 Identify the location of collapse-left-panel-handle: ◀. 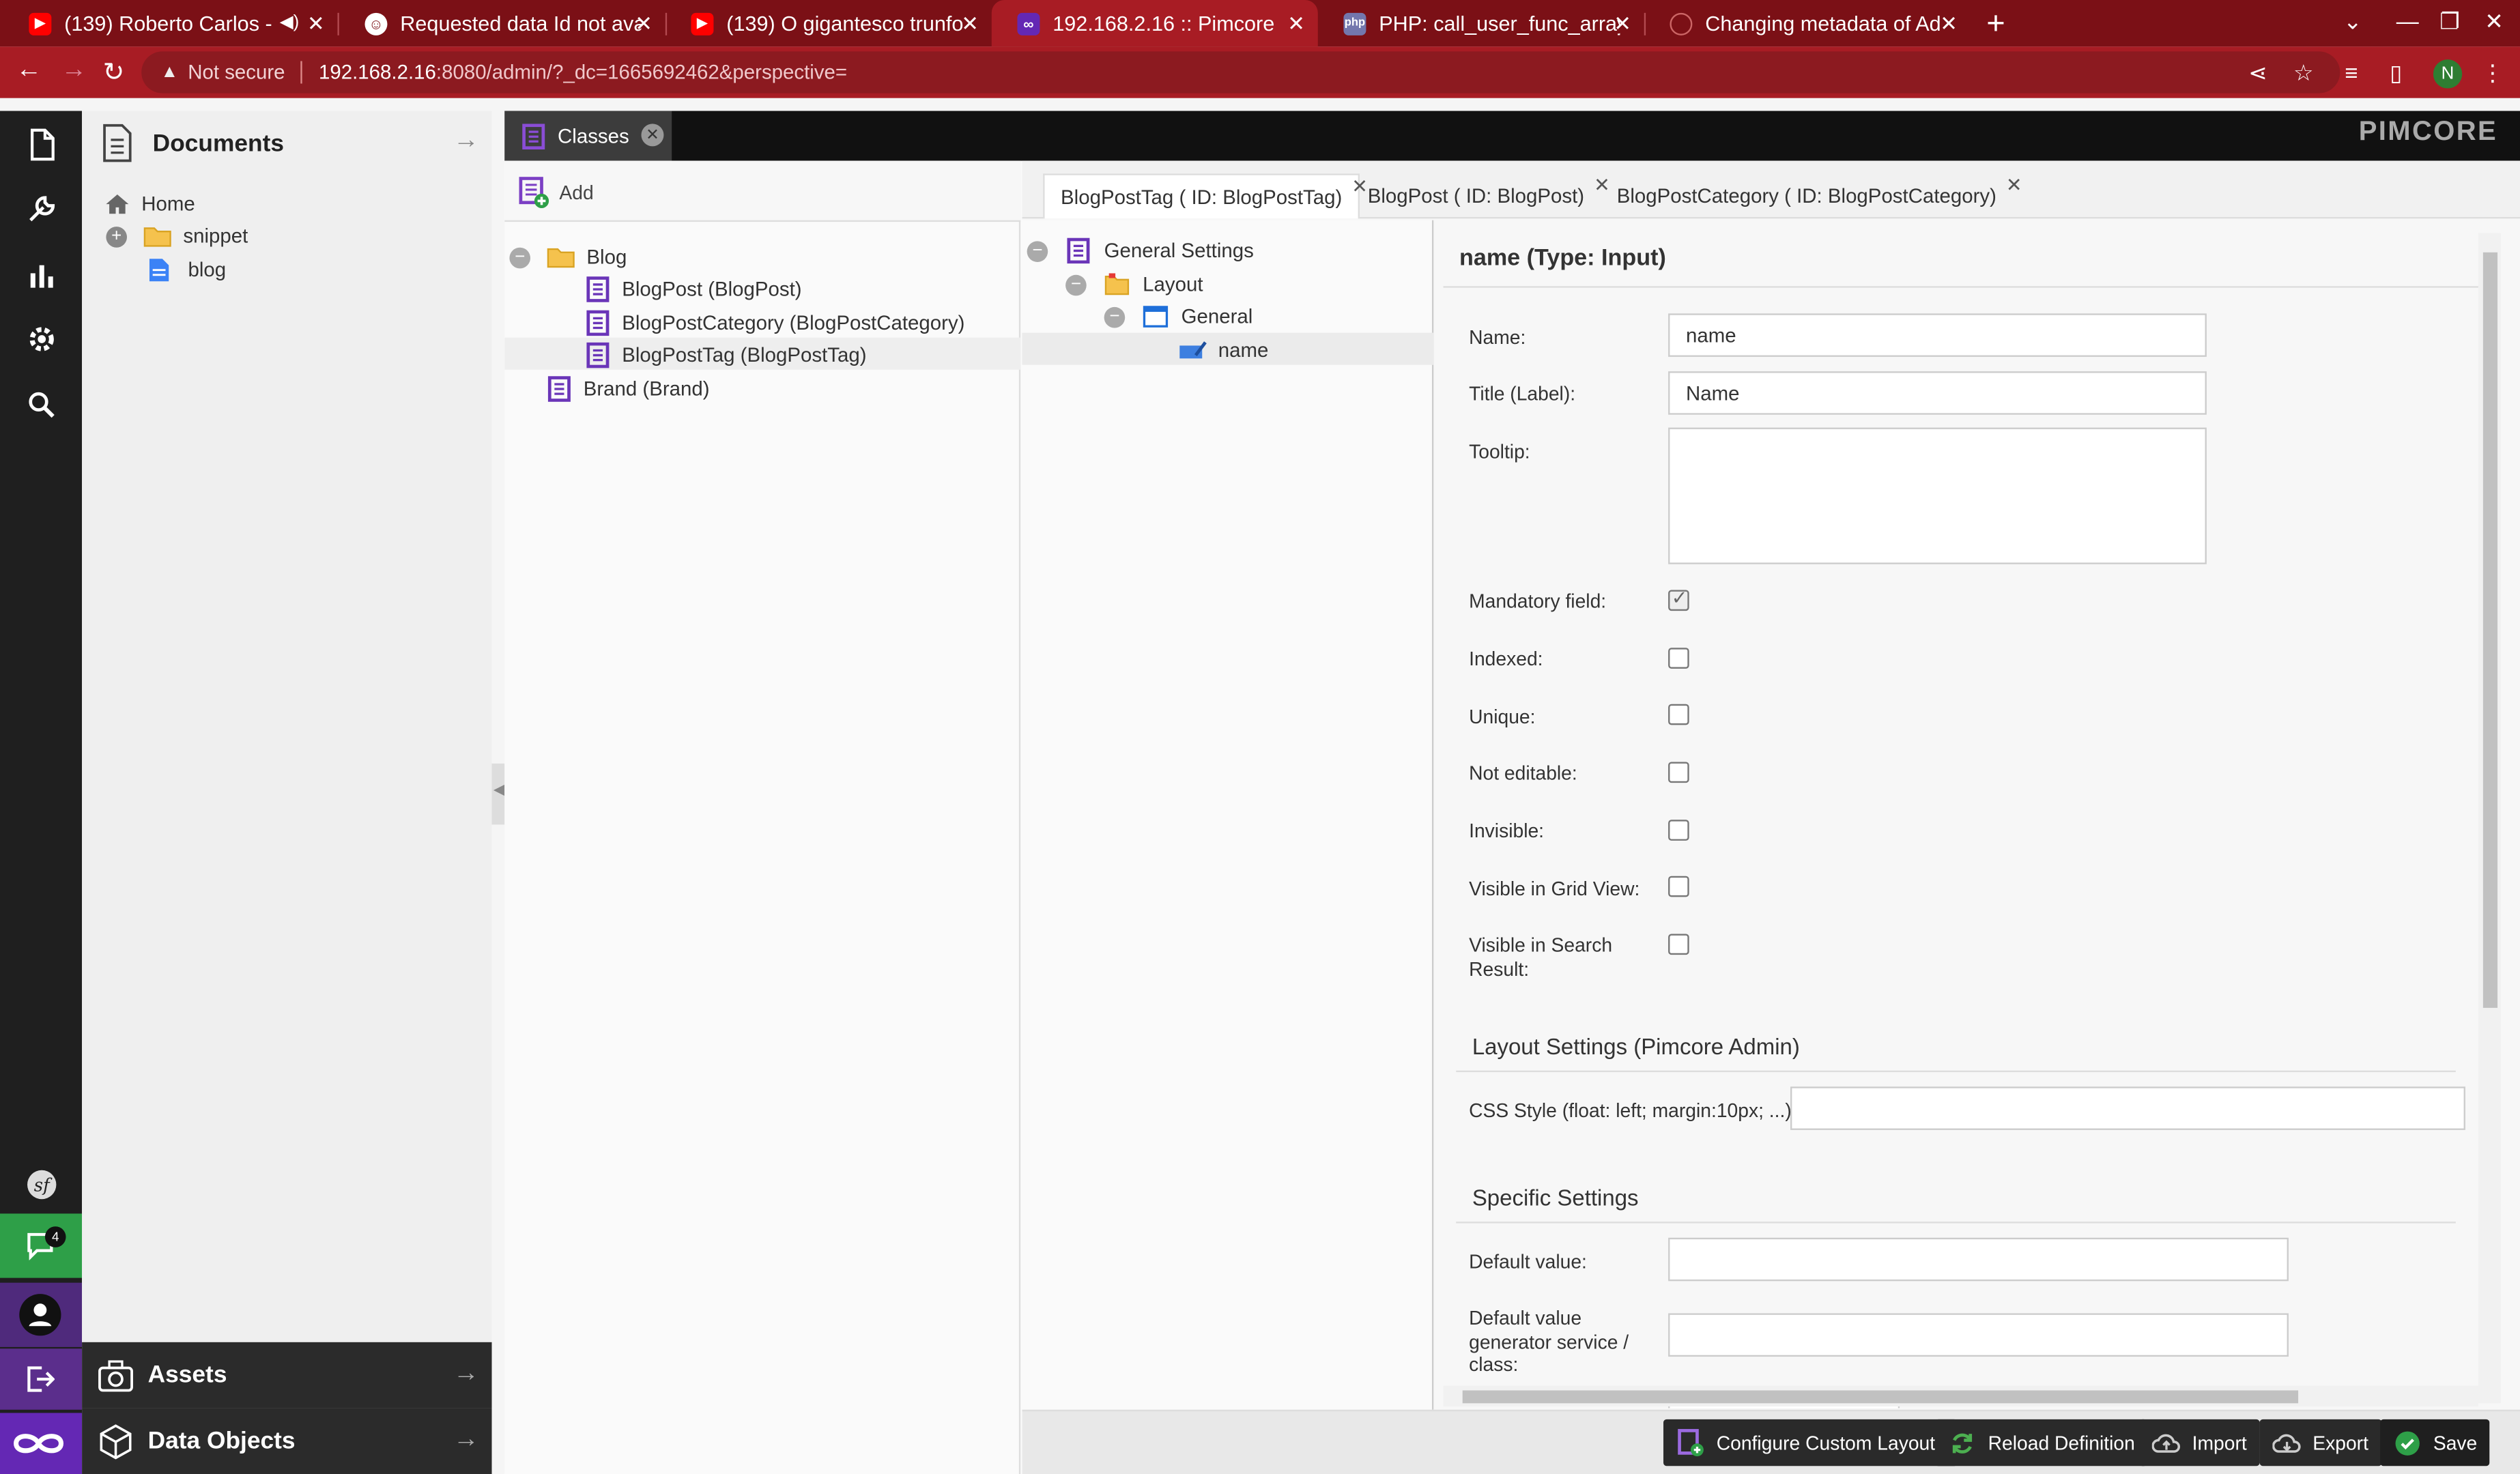
(498, 794).